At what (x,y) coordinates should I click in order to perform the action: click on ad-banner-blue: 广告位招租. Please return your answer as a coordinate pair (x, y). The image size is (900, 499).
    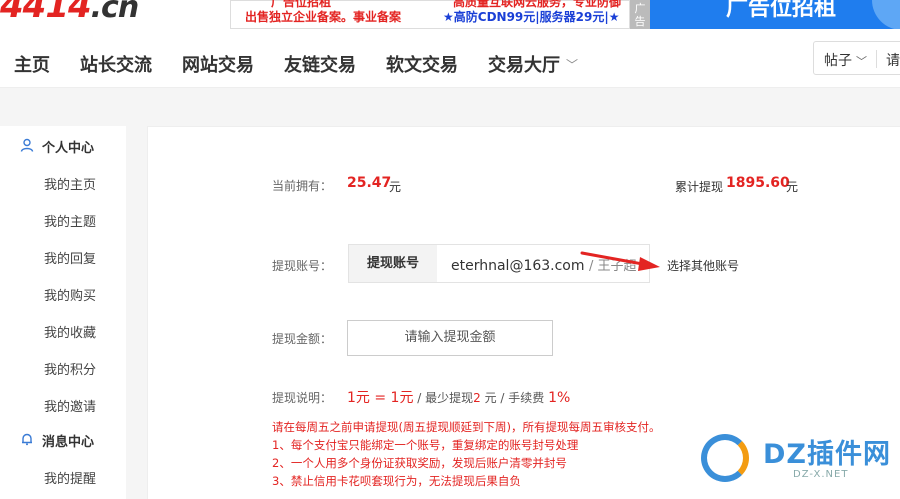
    Looking at the image, I should click on (775, 14).